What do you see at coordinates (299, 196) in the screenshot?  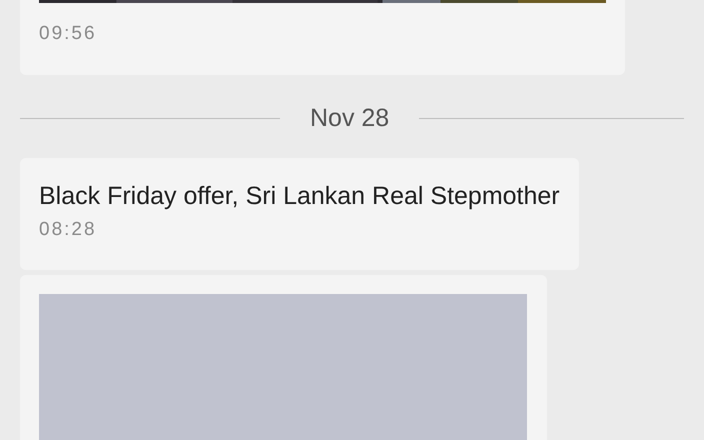 I see `message-text: Black Friday offer, Sri Lankan Real Stepmother` at bounding box center [299, 196].